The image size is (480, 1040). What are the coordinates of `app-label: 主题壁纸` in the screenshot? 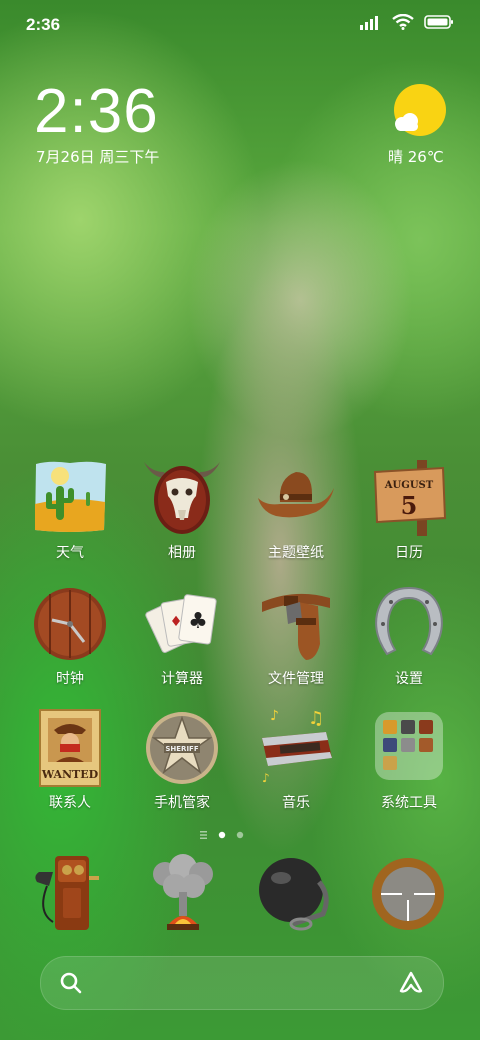 It's located at (296, 553).